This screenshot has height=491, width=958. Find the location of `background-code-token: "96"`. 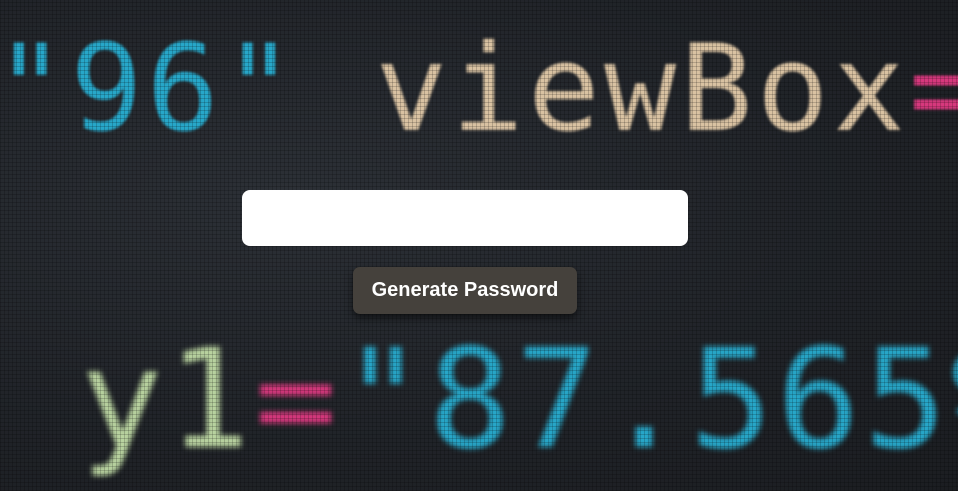

background-code-token: "96" is located at coordinates (149, 89).